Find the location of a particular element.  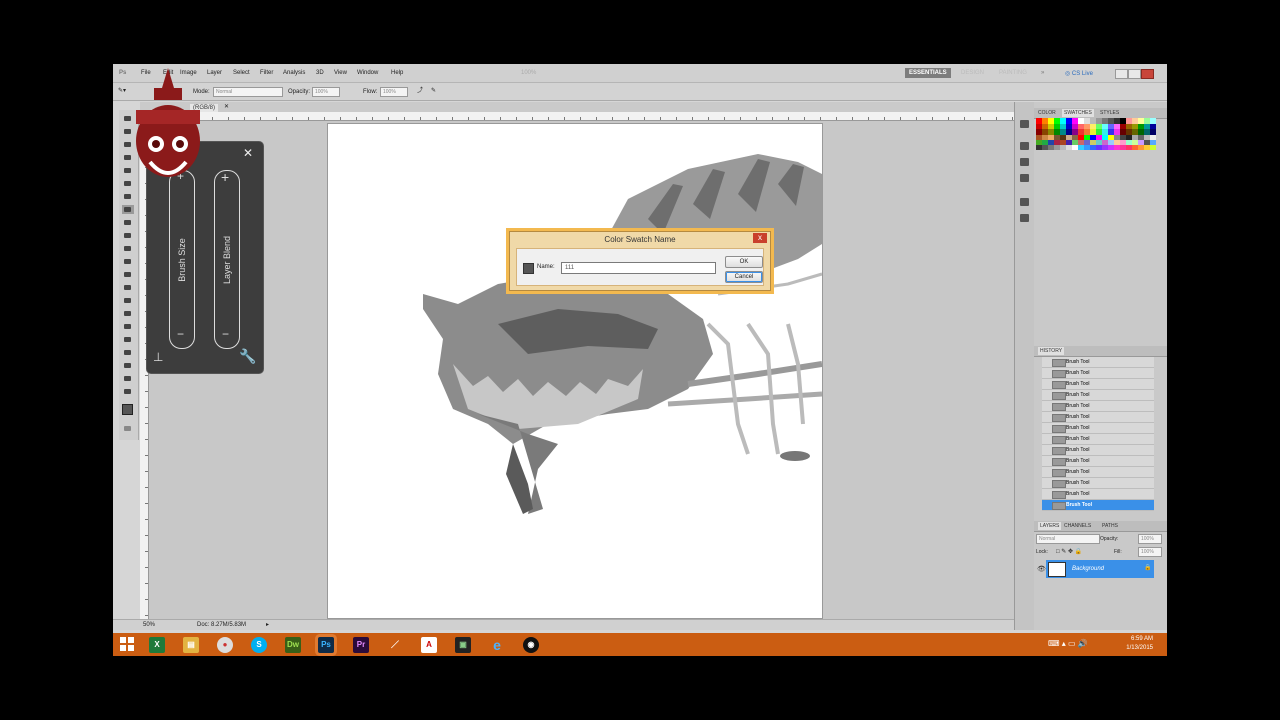

character-icon is located at coordinates (1024, 202).